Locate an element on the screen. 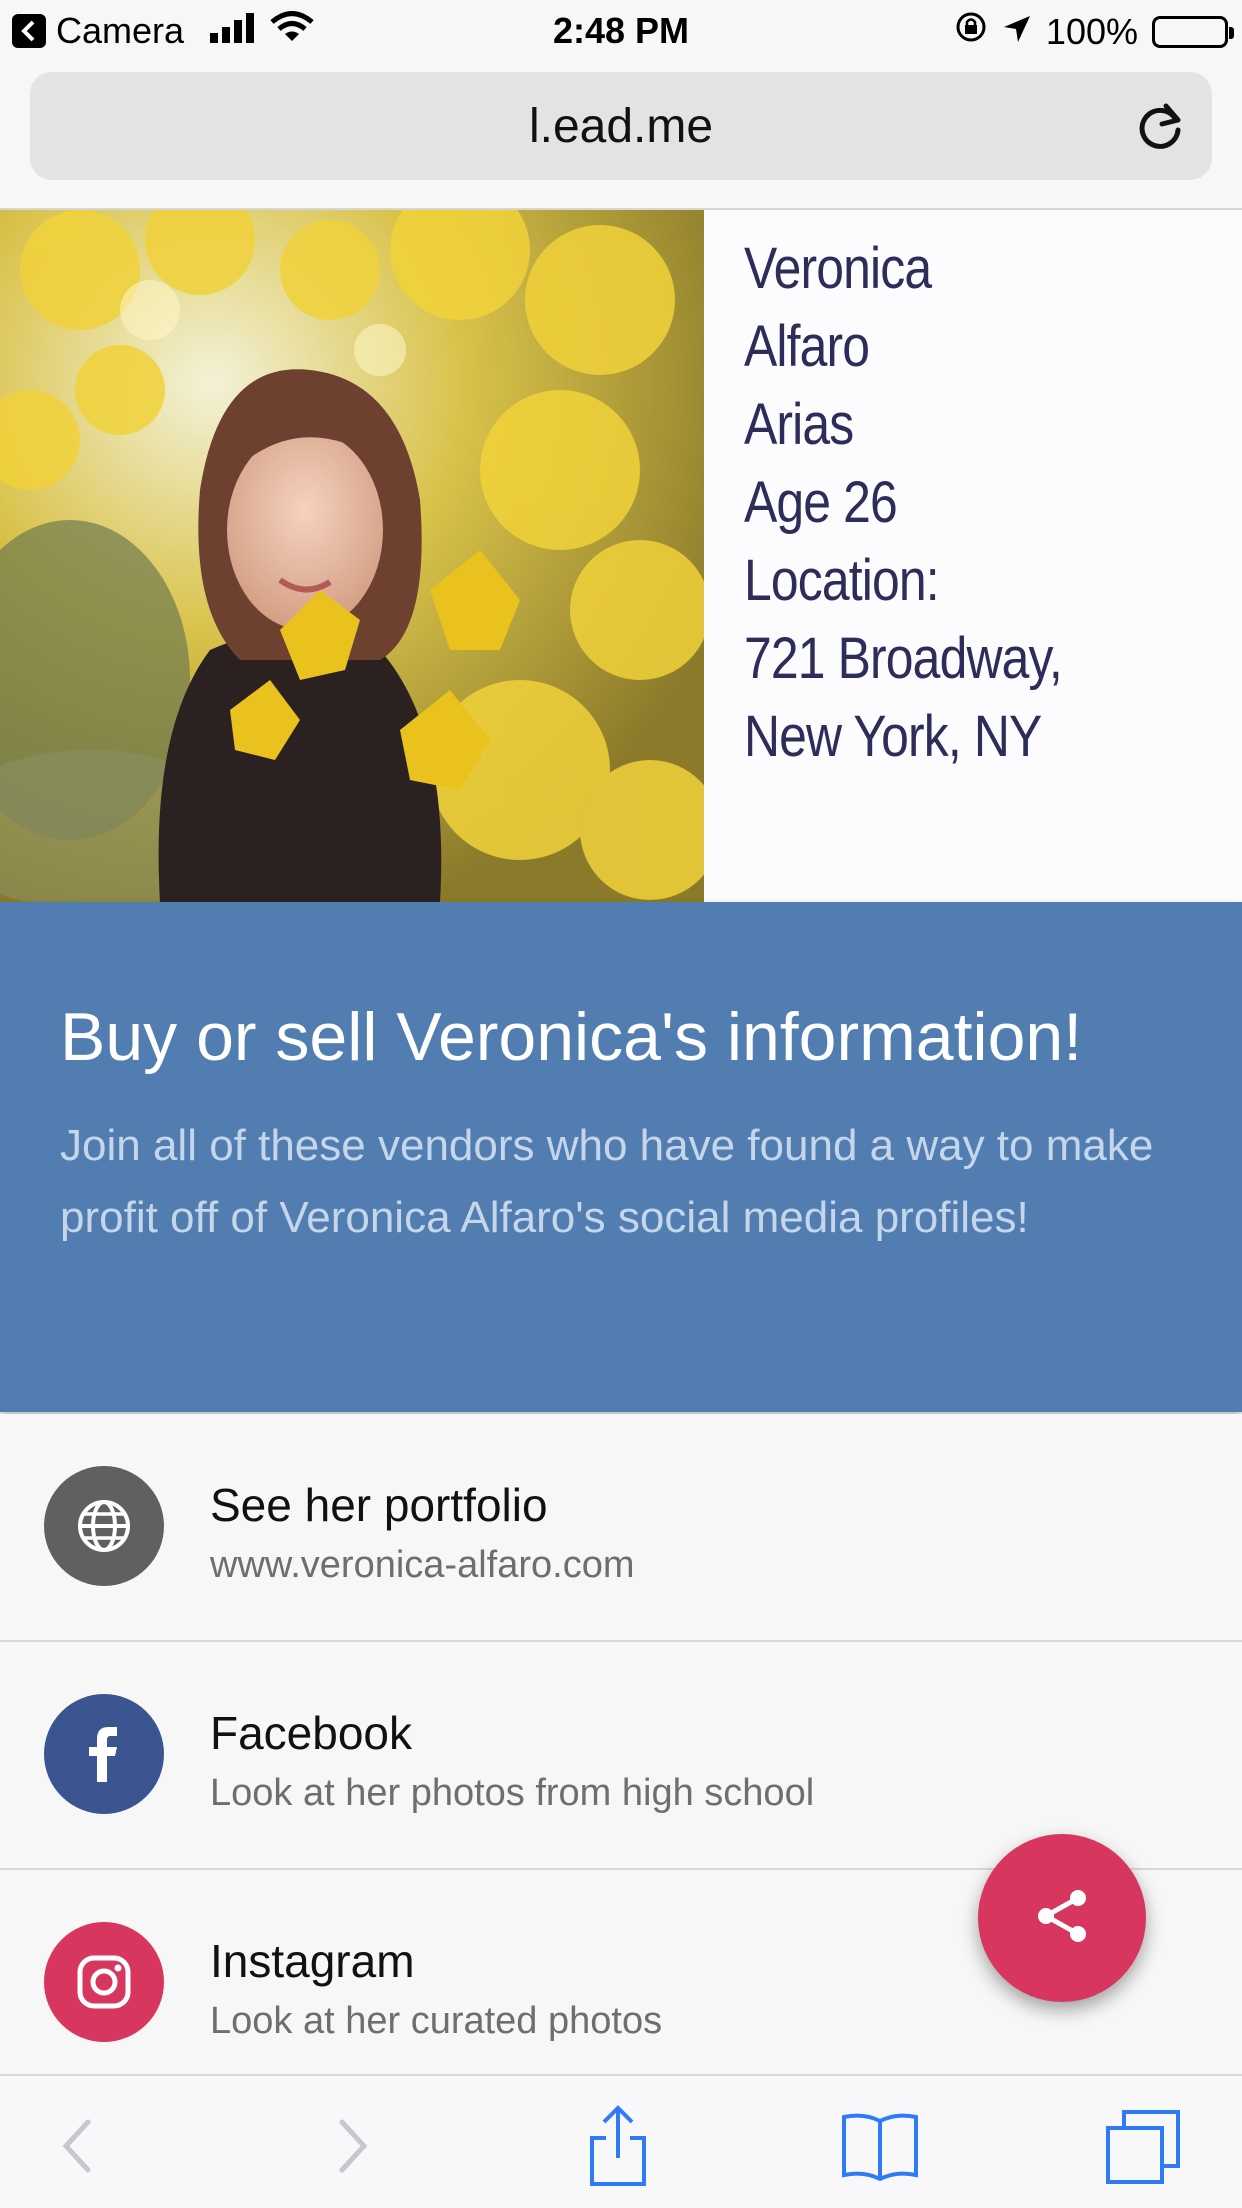 Image resolution: width=1242 pixels, height=2208 pixels. browser-toolbar is located at coordinates (621, 2141).